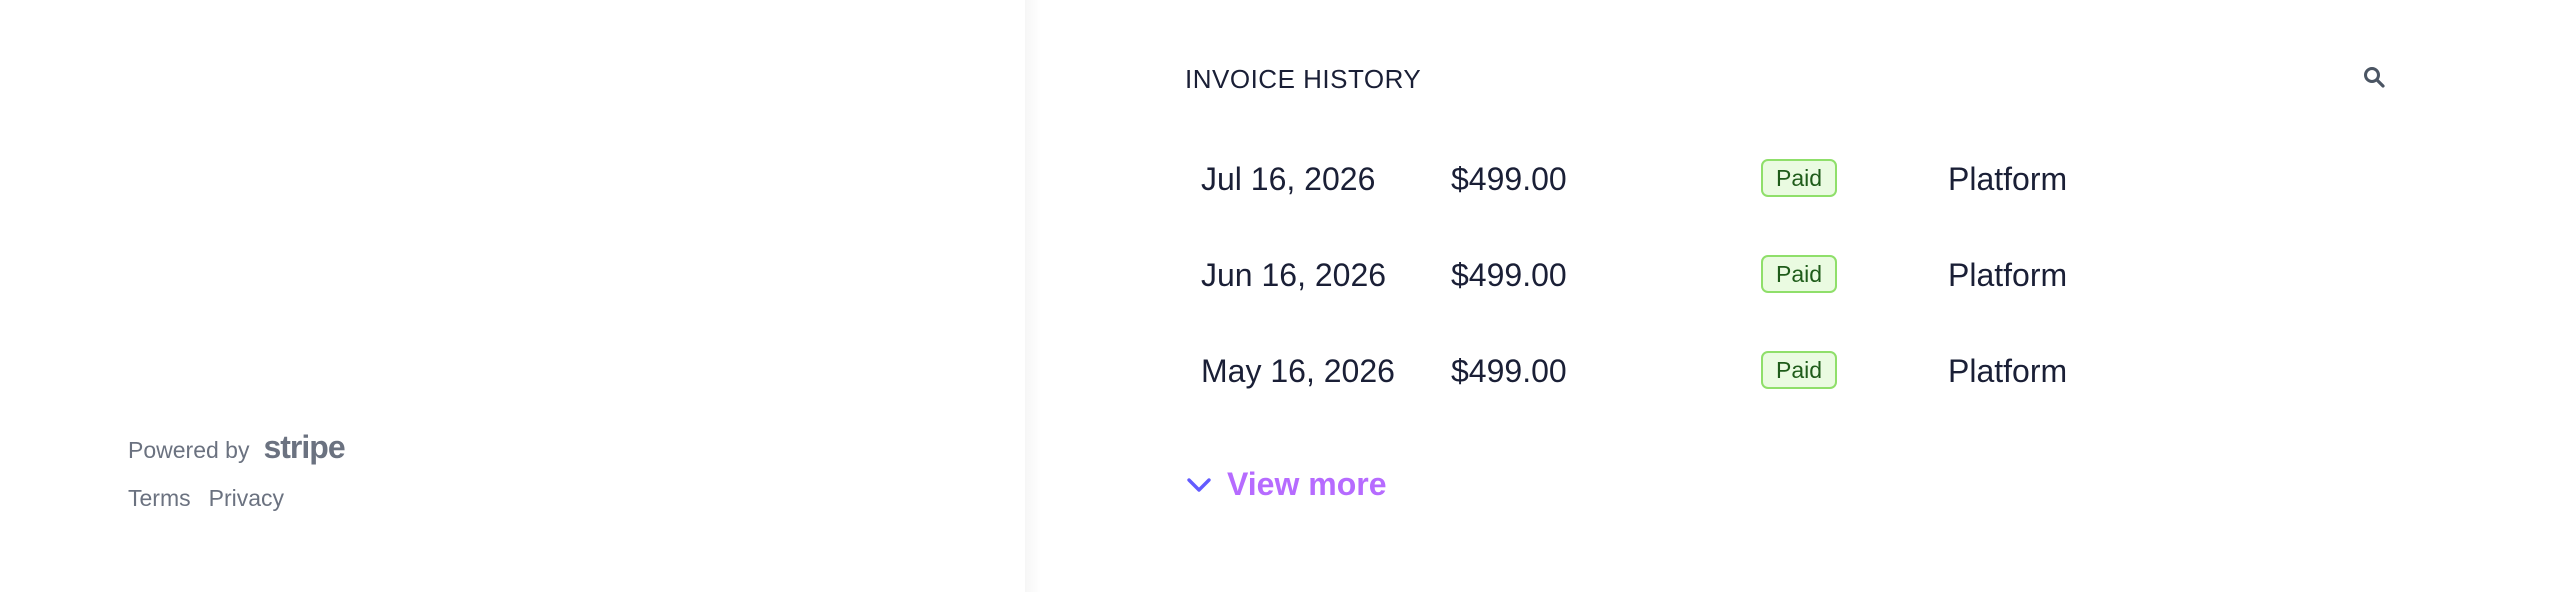  Describe the element at coordinates (1307, 484) in the screenshot. I see `view-more-label: View more` at that location.